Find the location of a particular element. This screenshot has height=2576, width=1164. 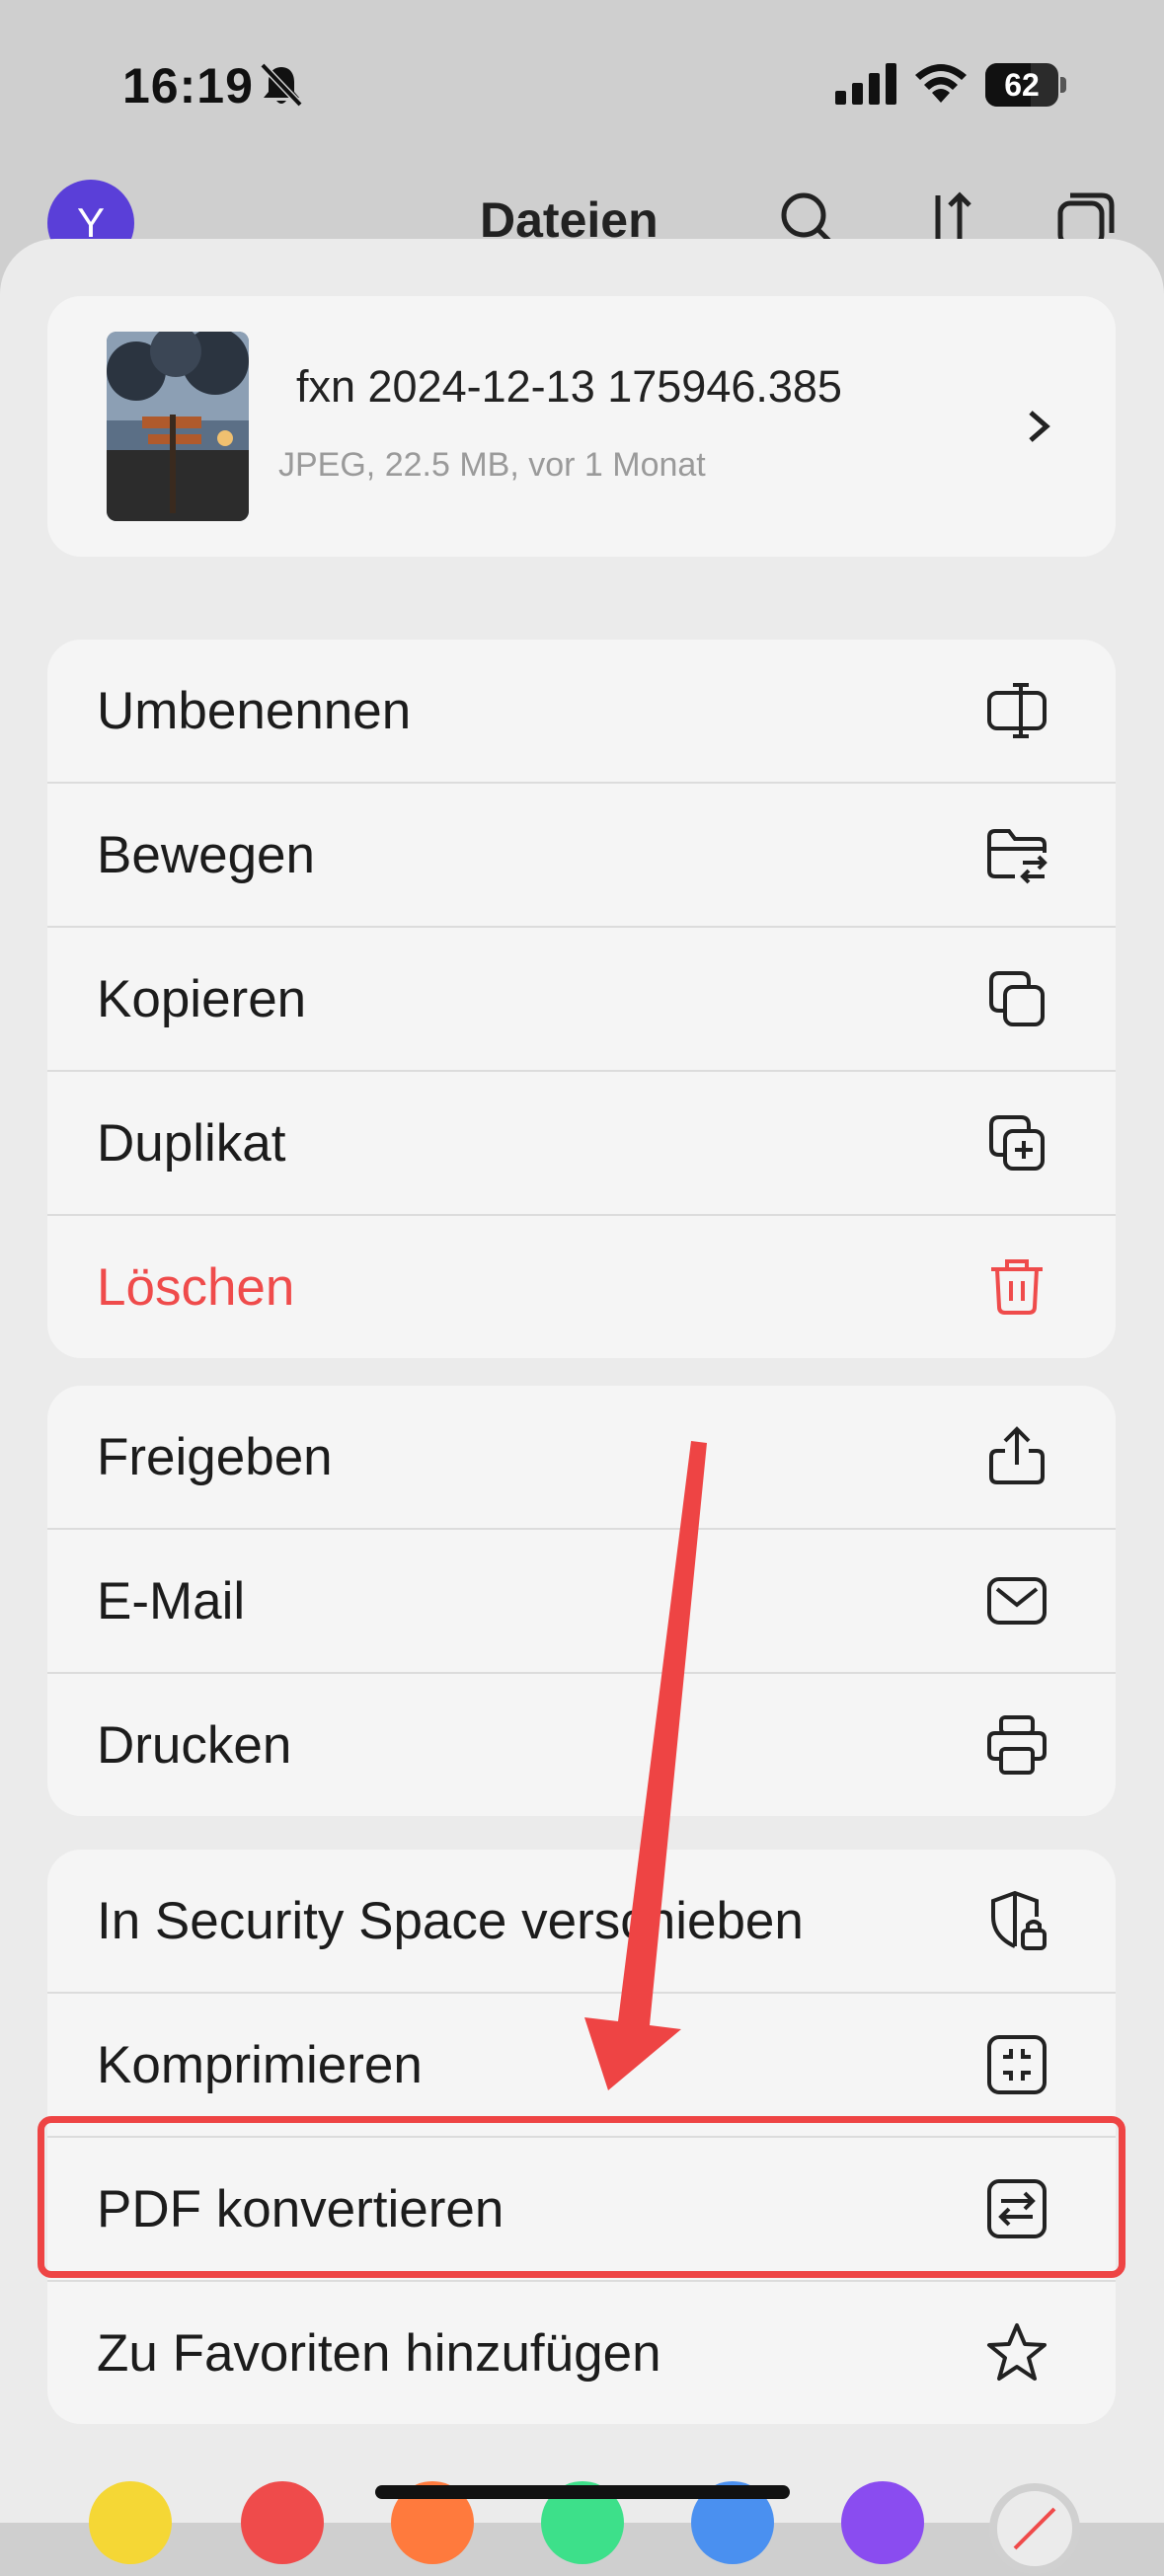

compress-icon is located at coordinates (1017, 2064).